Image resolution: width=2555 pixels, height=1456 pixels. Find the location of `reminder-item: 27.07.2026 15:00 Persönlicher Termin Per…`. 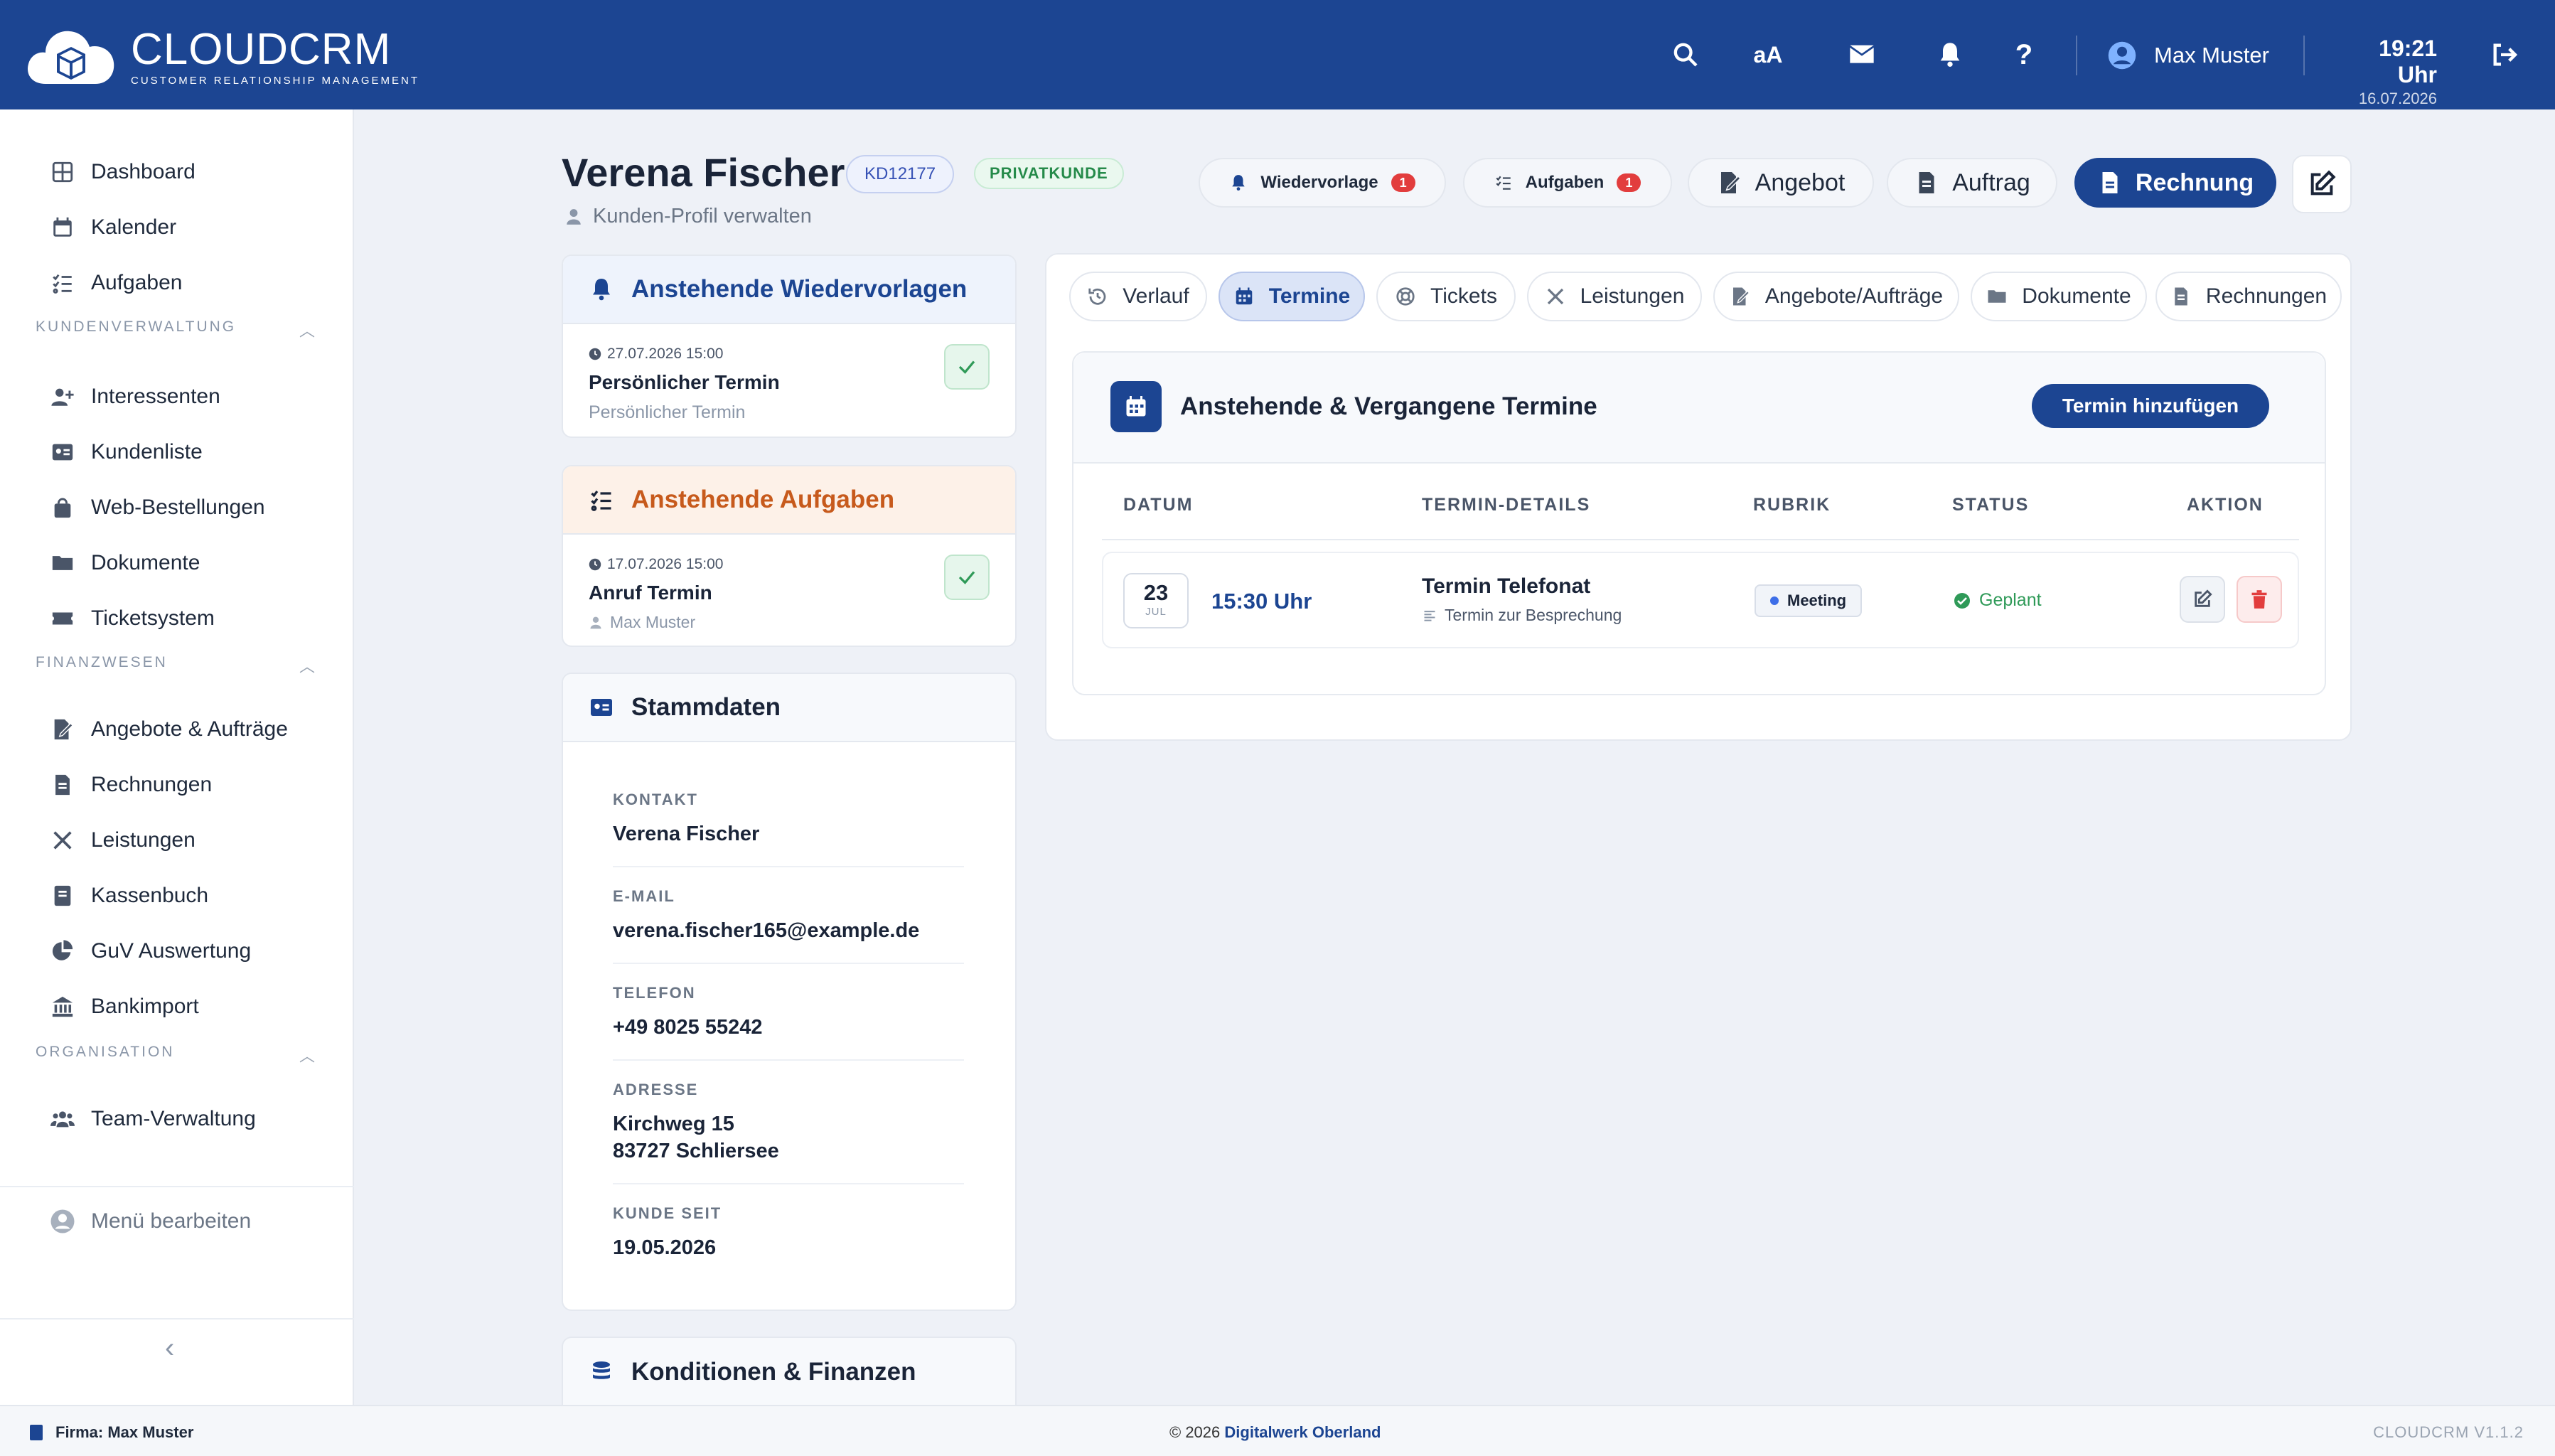

reminder-item: 27.07.2026 15:00 Persönlicher Termin Per… is located at coordinates (789, 380).